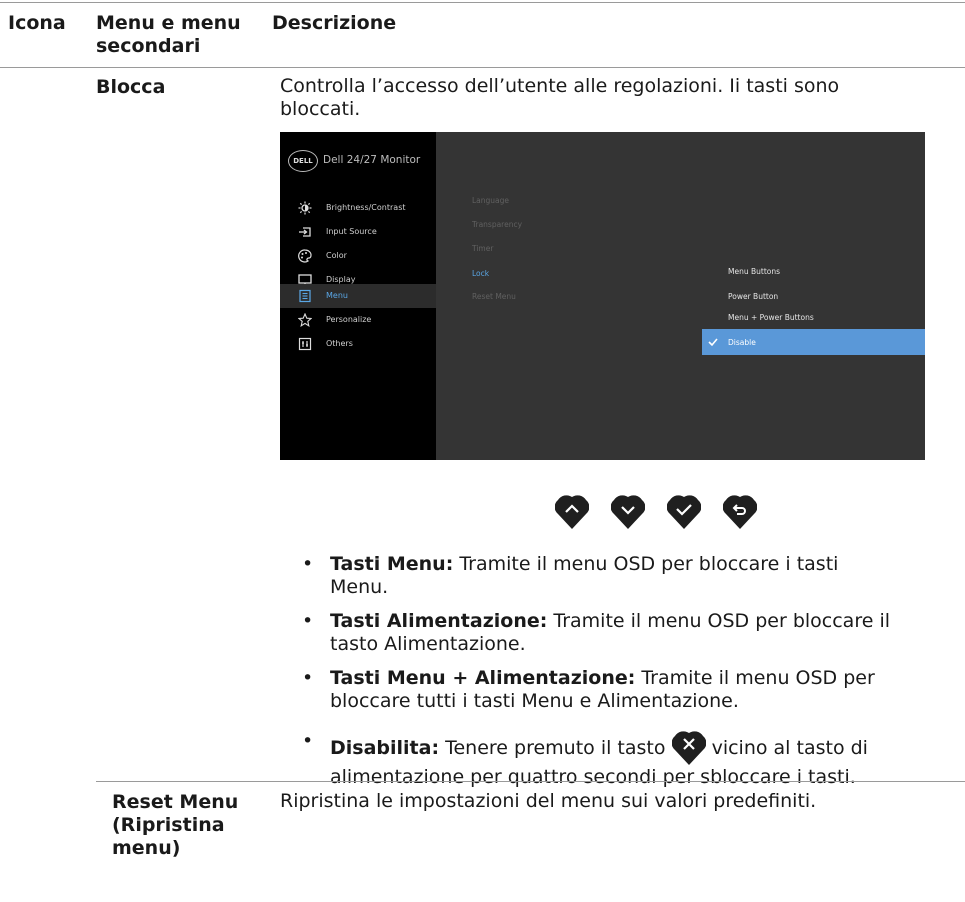 This screenshot has height=902, width=965. I want to click on bullet-term: Tasti Menu + Alimentazione:, so click(483, 678).